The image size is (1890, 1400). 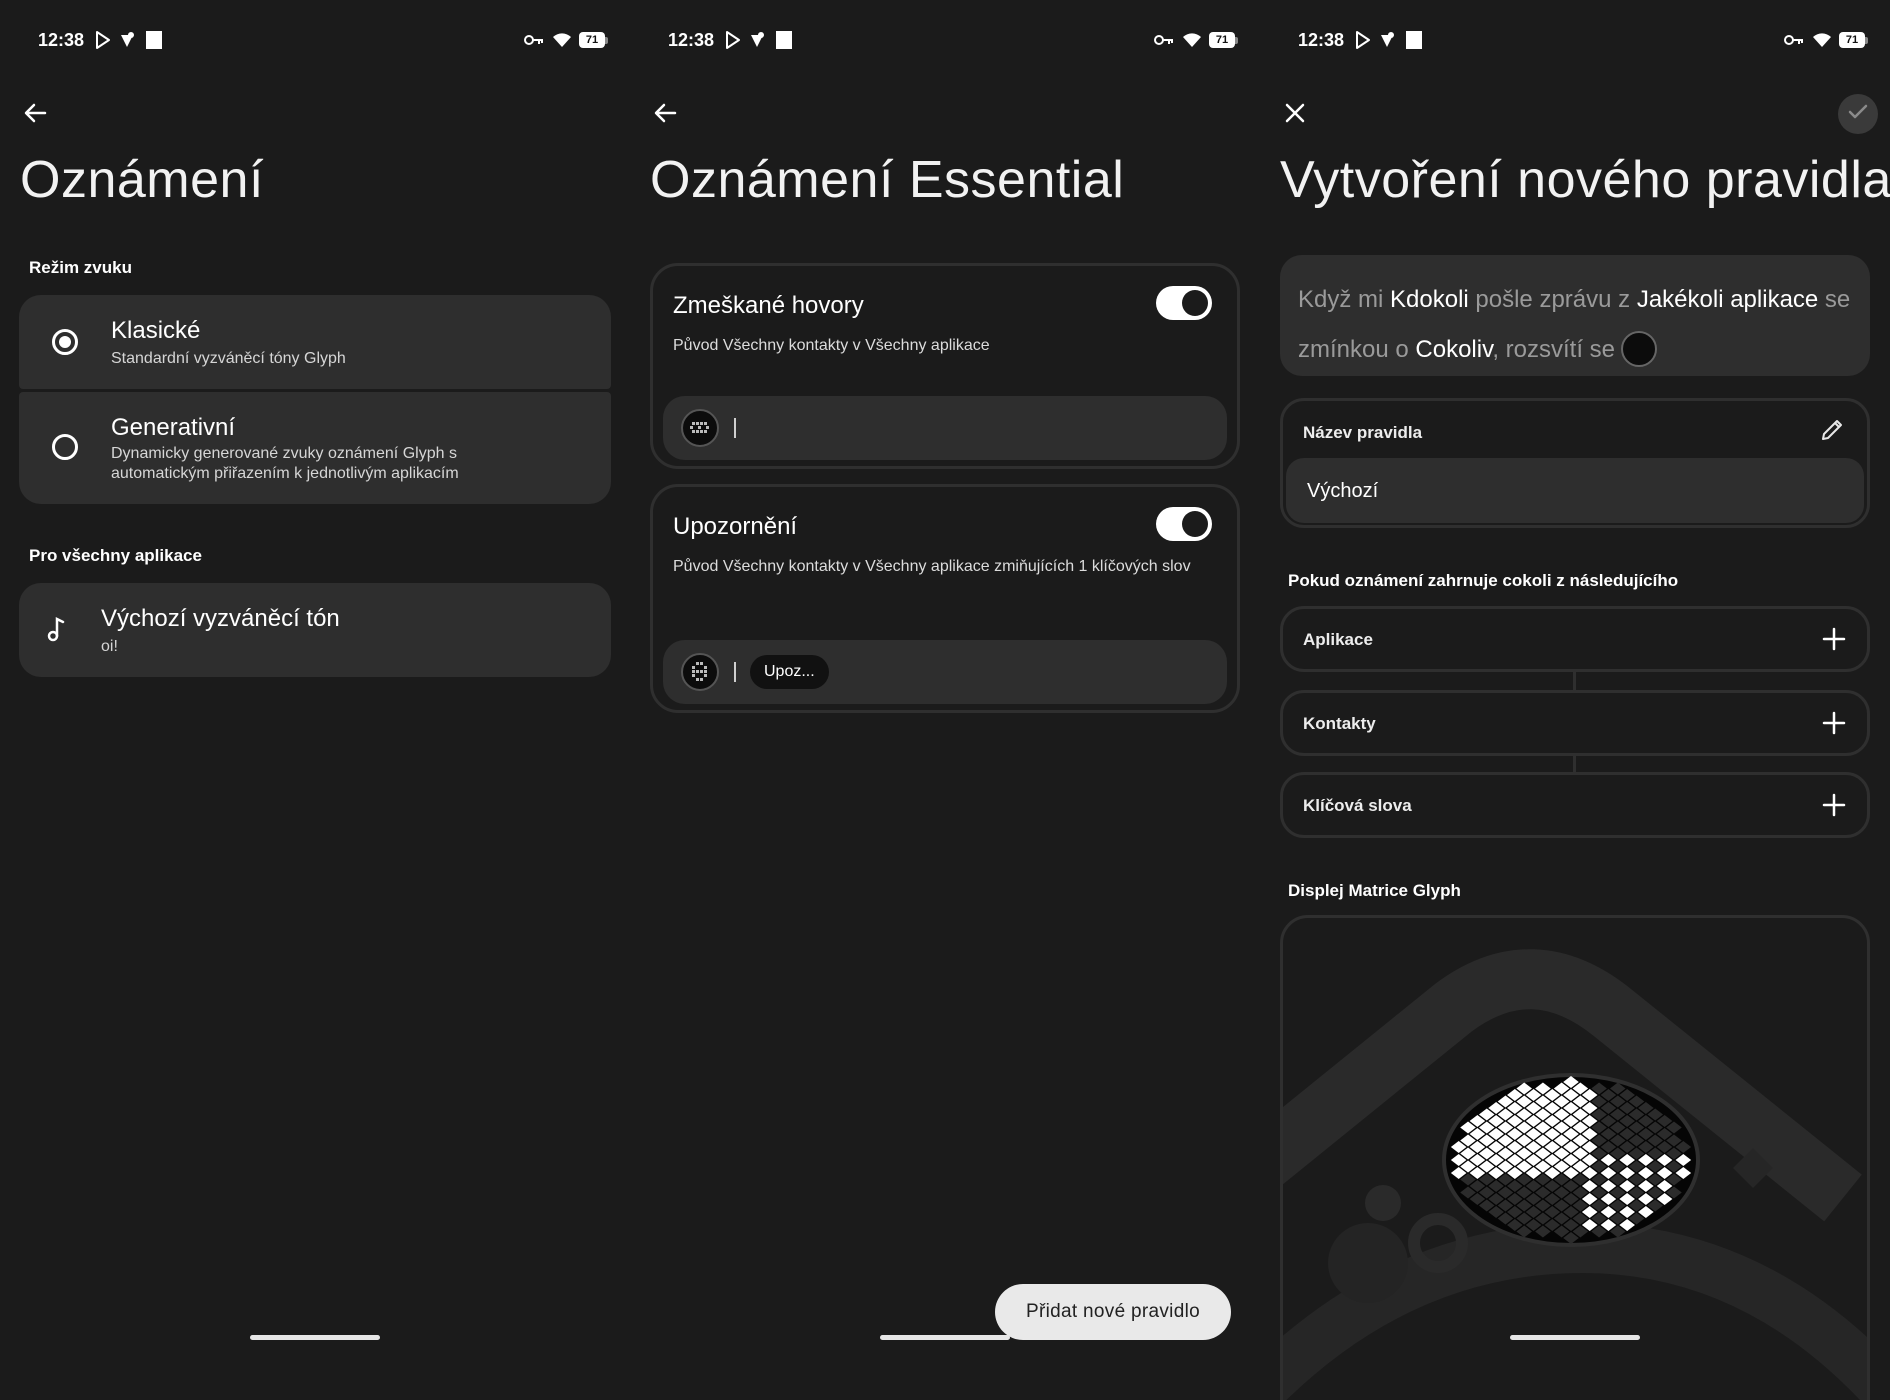 I want to click on glyph-preview-icon, so click(x=1639, y=348).